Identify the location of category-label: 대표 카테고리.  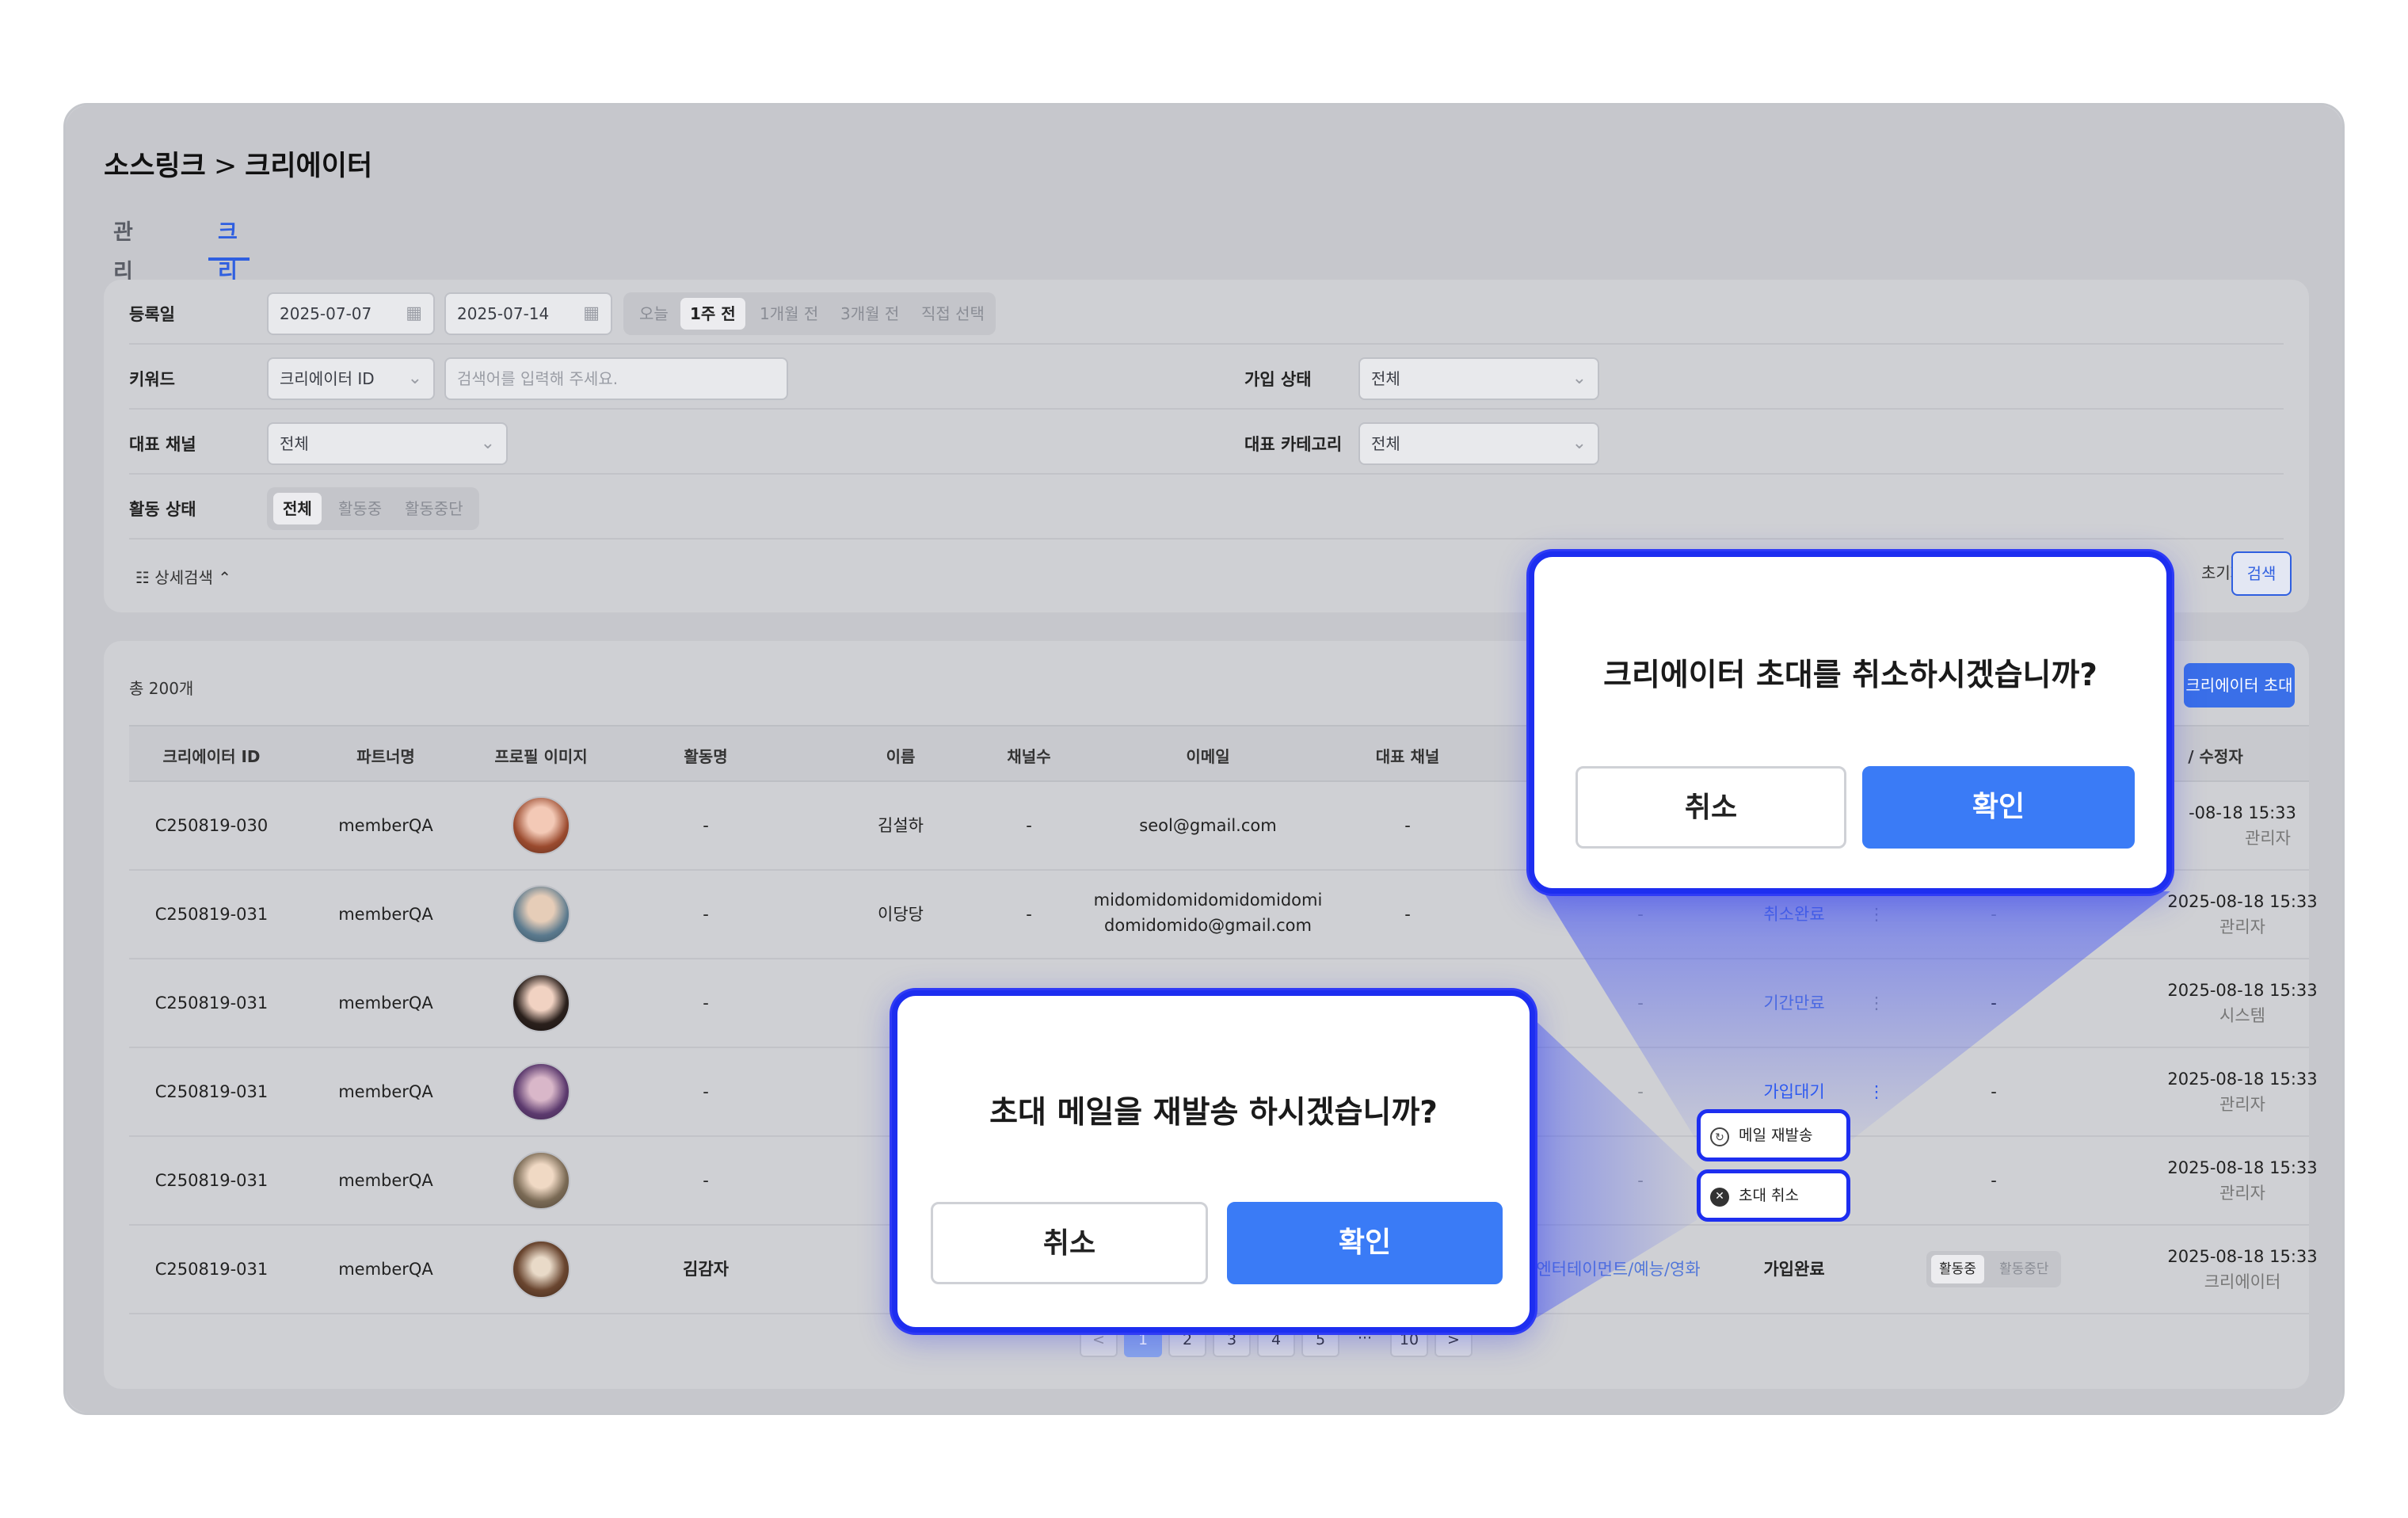
(1293, 444).